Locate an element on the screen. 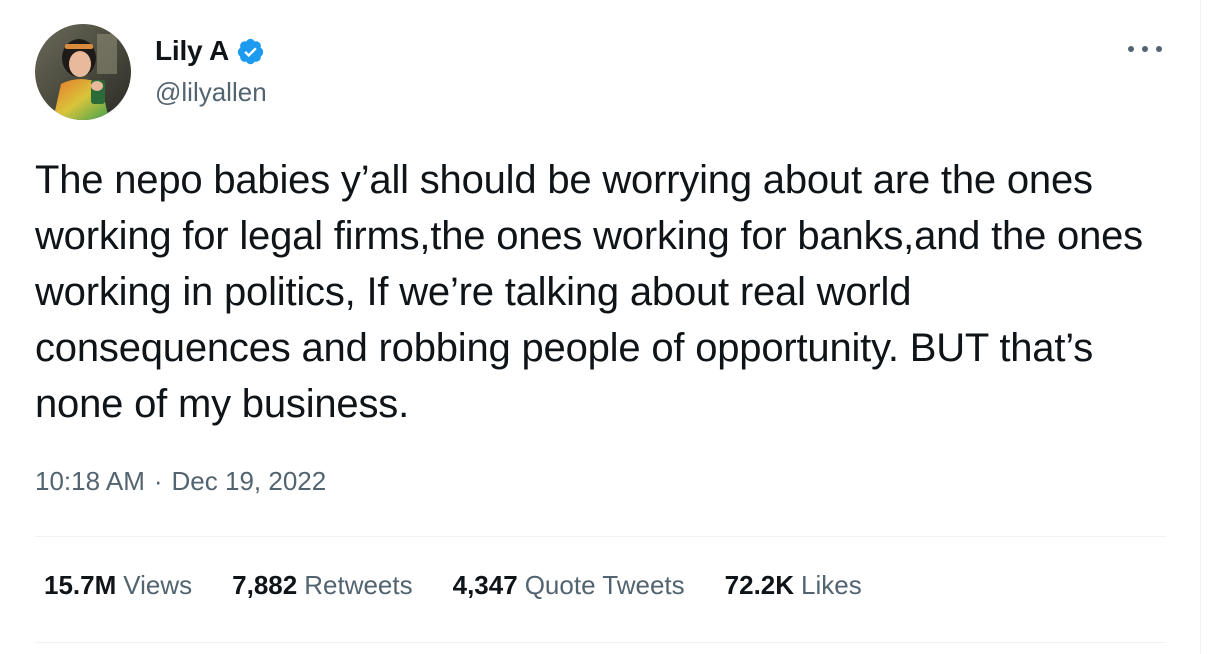 Image resolution: width=1214 pixels, height=654 pixels. avatar-image is located at coordinates (83, 72).